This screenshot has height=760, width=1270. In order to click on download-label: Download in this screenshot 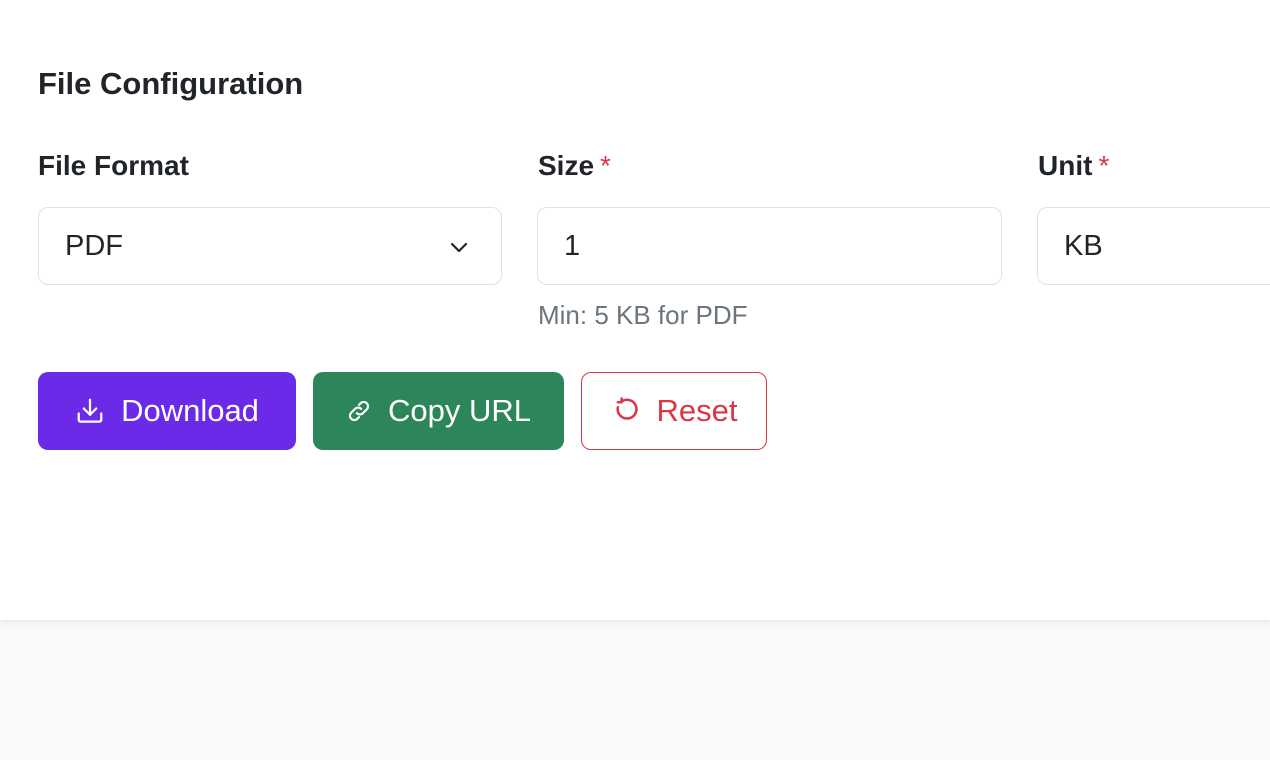, I will do `click(190, 410)`.